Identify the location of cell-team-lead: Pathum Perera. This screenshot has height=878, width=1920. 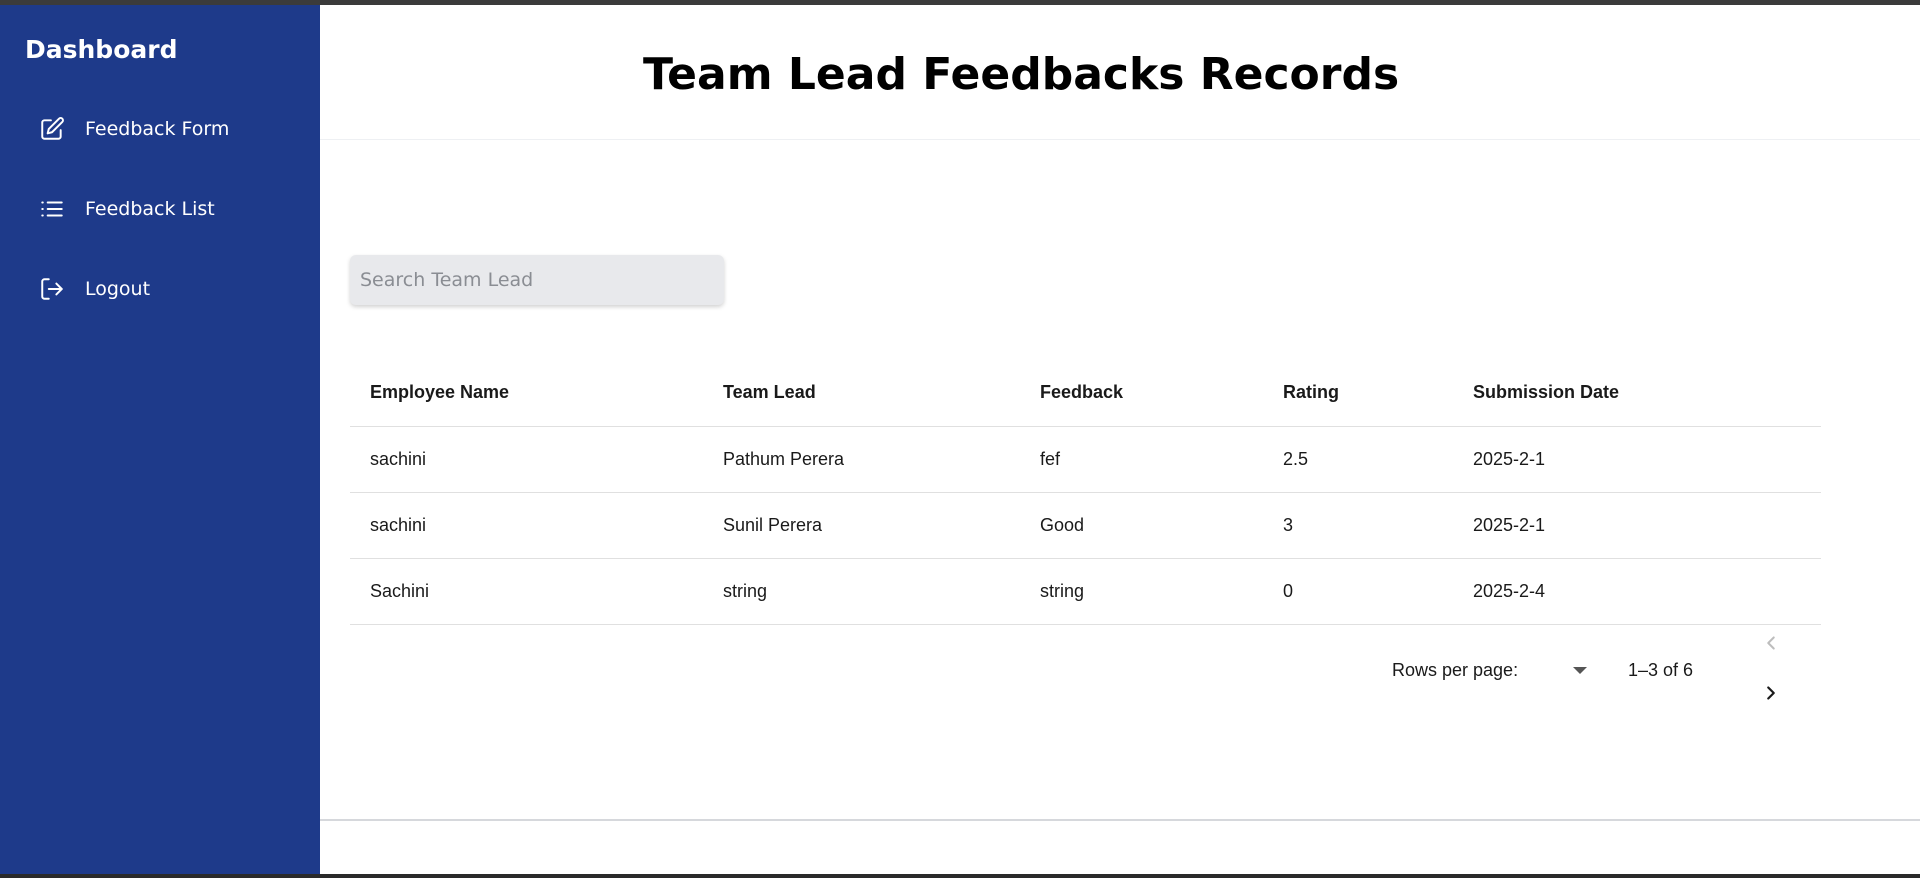
(861, 459).